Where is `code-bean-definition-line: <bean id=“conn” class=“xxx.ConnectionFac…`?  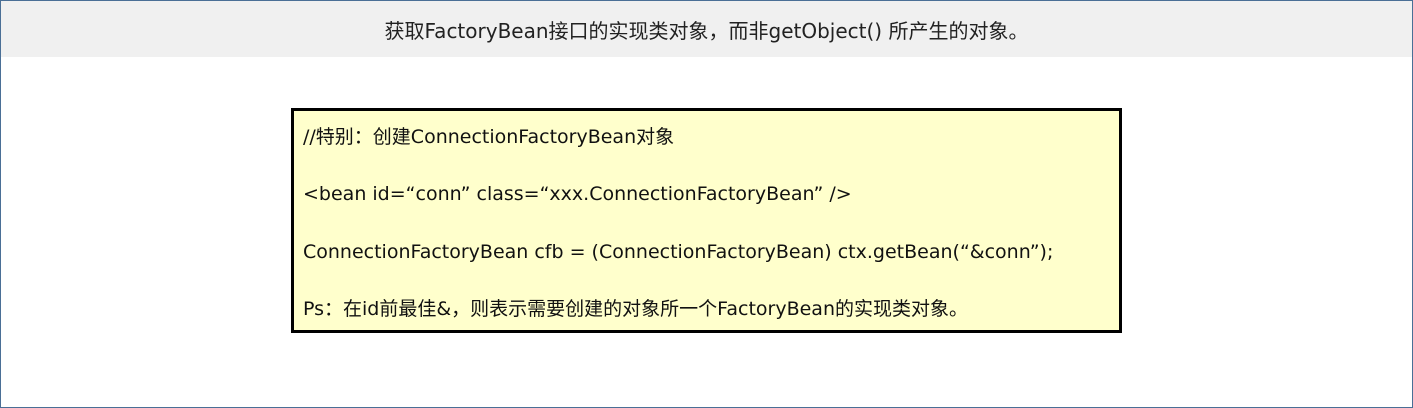
code-bean-definition-line: <bean id=“conn” class=“xxx.ConnectionFac… is located at coordinates (577, 194).